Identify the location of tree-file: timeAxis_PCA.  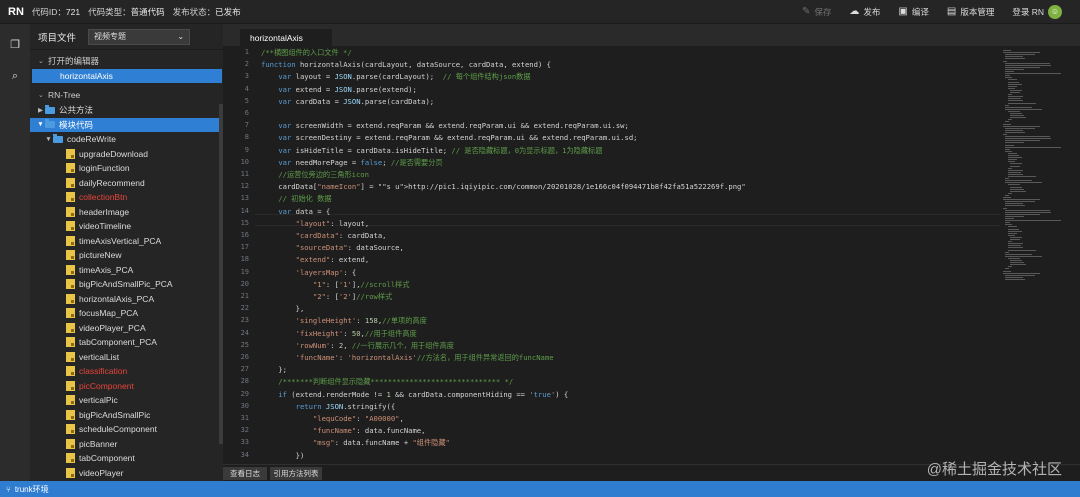
(126, 270).